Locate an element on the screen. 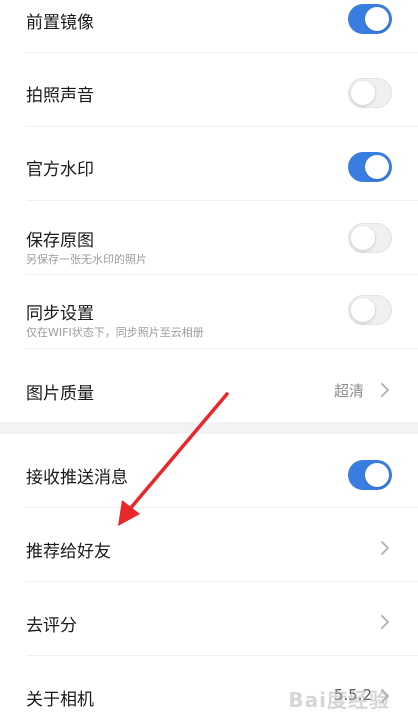  recommend-friends-label: 推荐给好友 is located at coordinates (68, 552).